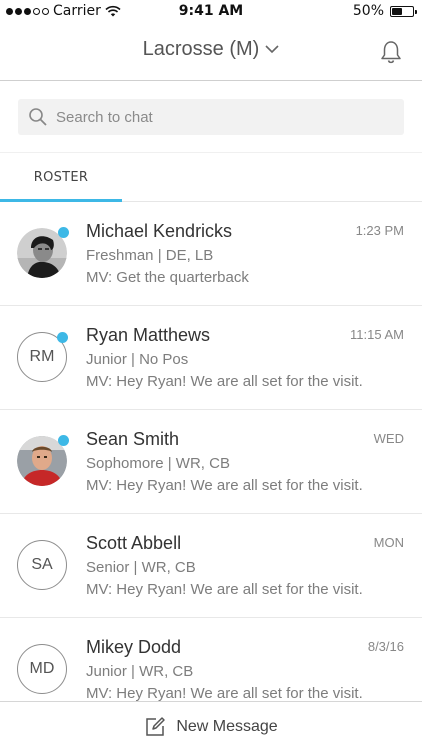  Describe the element at coordinates (368, 11) in the screenshot. I see `battery-percent: 50%` at that location.